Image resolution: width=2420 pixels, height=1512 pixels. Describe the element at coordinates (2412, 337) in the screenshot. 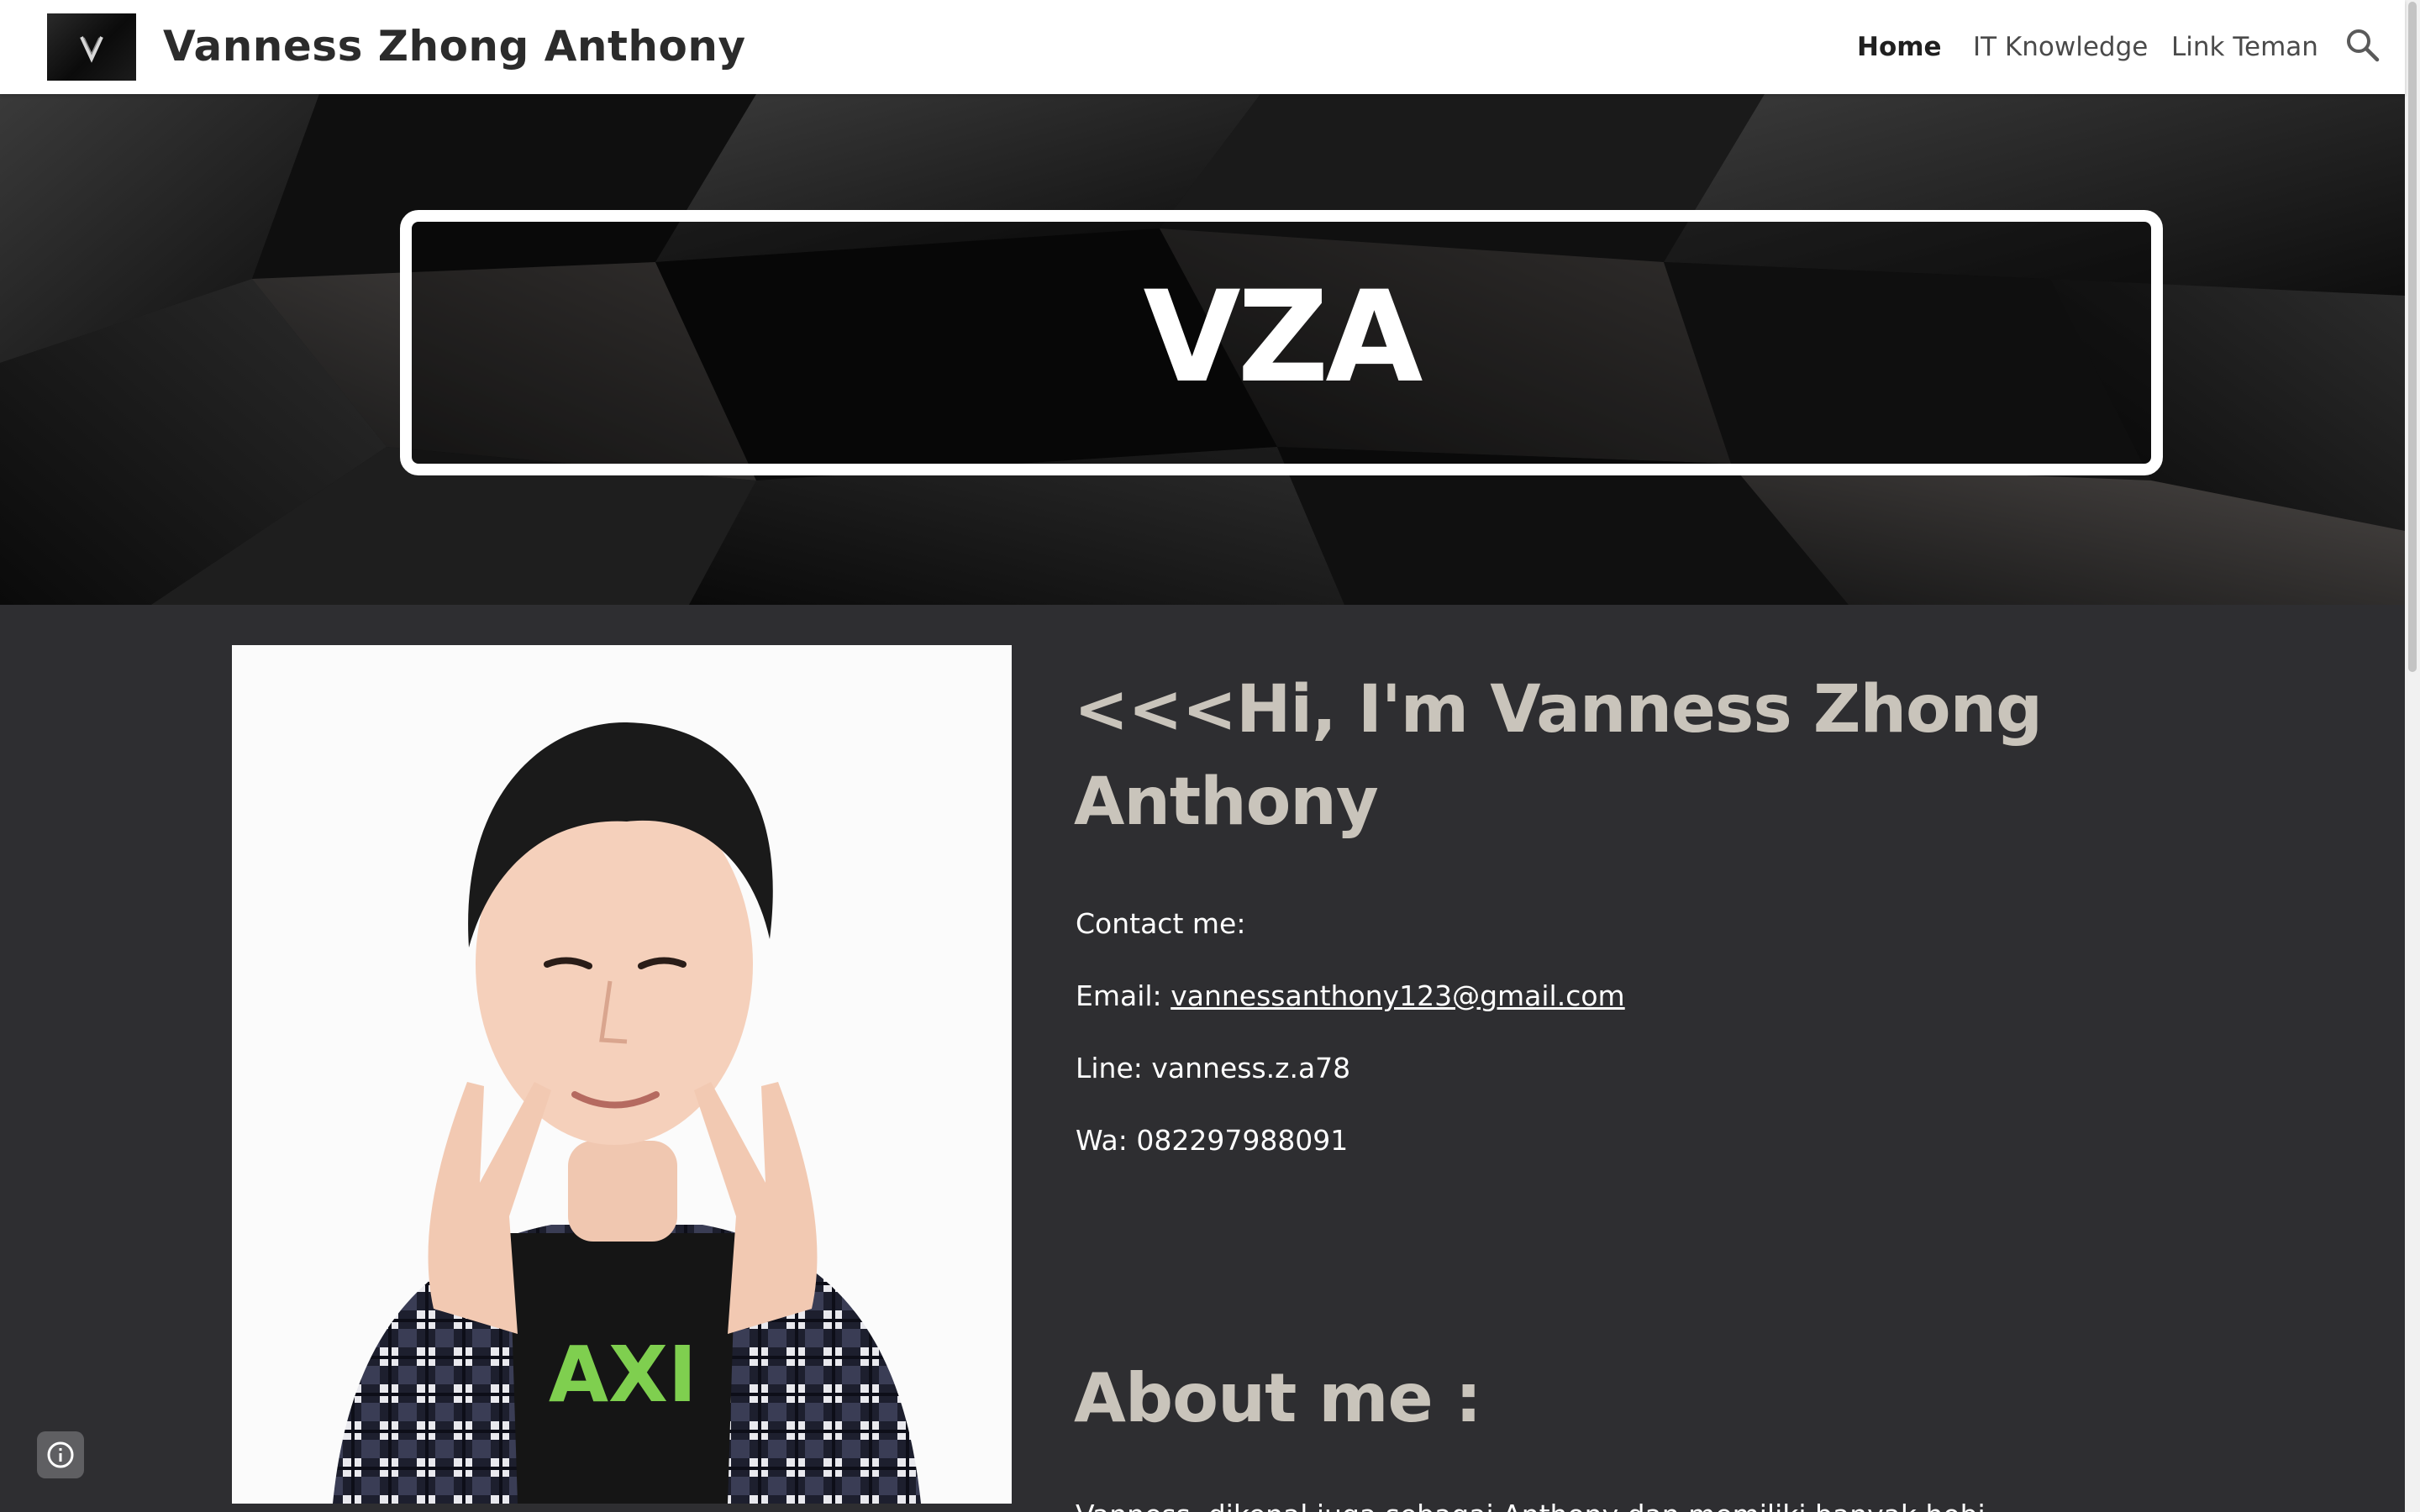

I see `page-scrollbar-thumb` at that location.